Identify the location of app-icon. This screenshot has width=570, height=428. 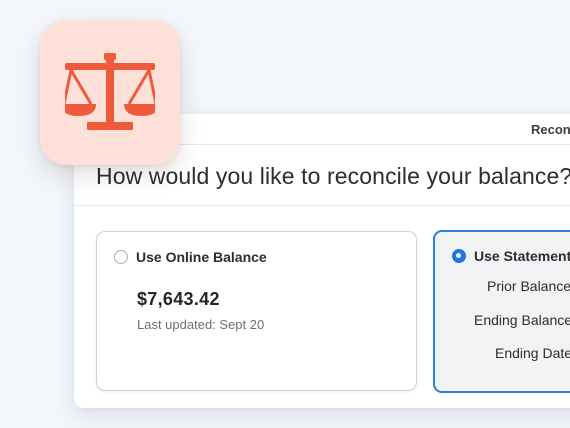
(110, 92).